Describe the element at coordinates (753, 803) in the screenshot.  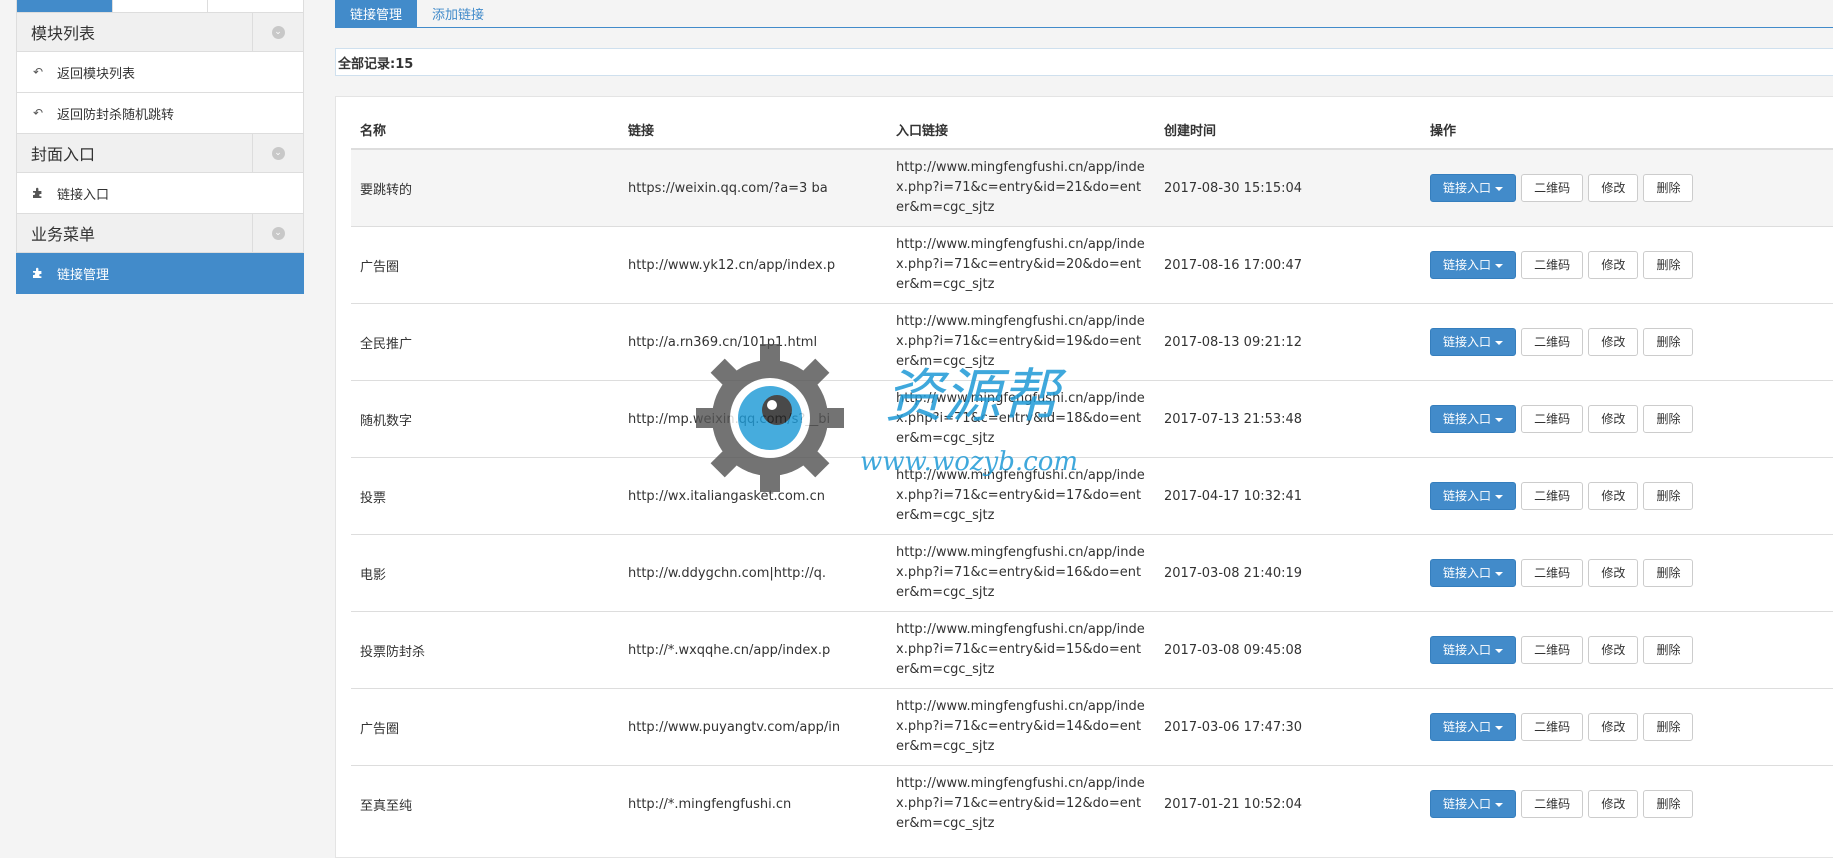
I see `cell-link: http://*.mingfengfushi.cn` at that location.